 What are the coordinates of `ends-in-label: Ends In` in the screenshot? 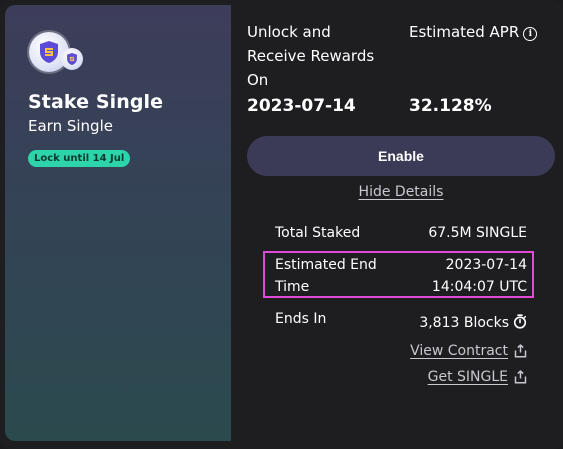 It's located at (301, 319).